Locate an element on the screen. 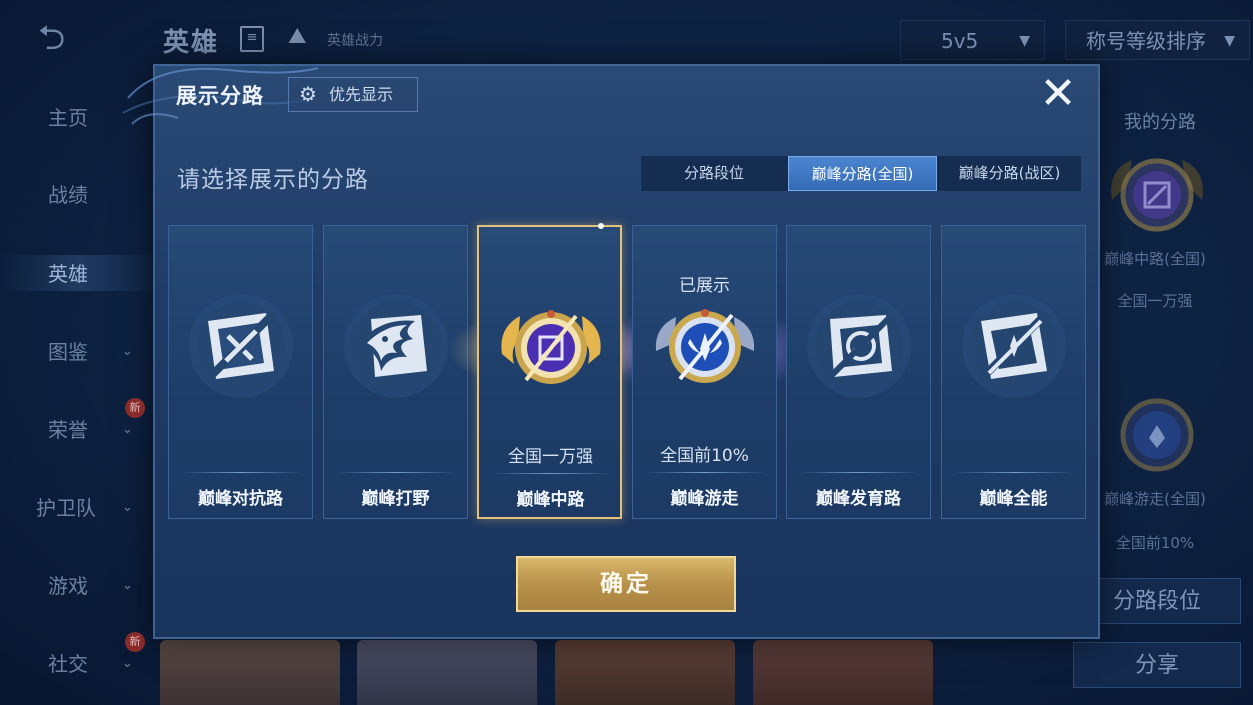 This screenshot has width=1253, height=705. my-lane-1-name: 巅峰中路(全国) is located at coordinates (1155, 259).